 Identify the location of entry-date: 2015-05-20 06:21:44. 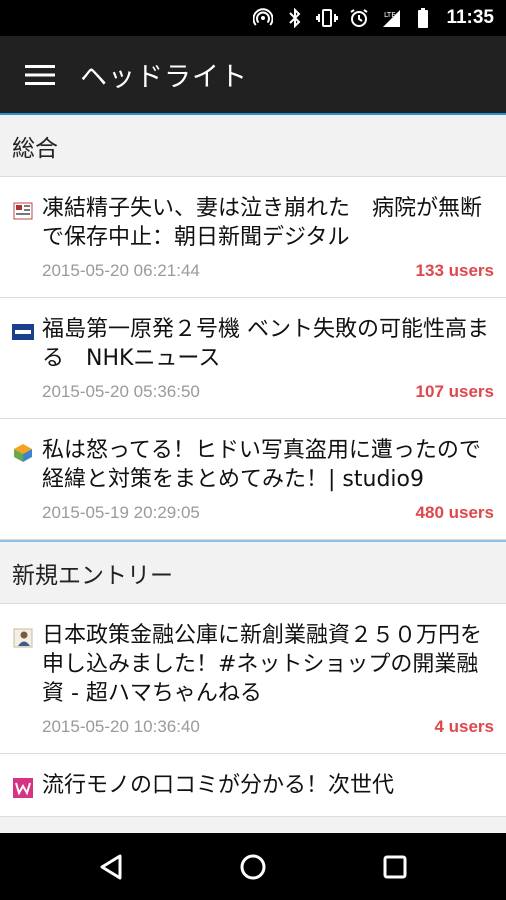
(121, 270).